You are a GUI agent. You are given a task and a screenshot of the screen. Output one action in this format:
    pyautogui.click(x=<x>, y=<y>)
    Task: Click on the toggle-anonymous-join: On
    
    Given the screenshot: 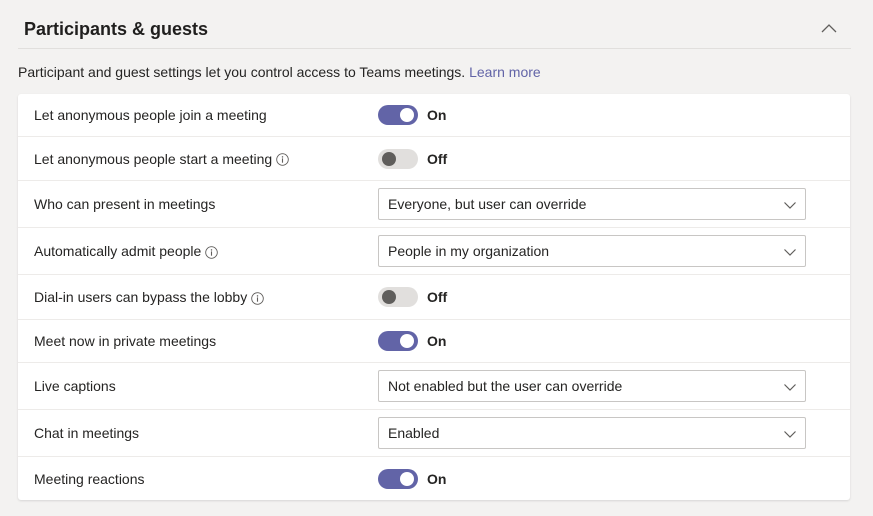 What is the action you would take?
    pyautogui.click(x=412, y=115)
    